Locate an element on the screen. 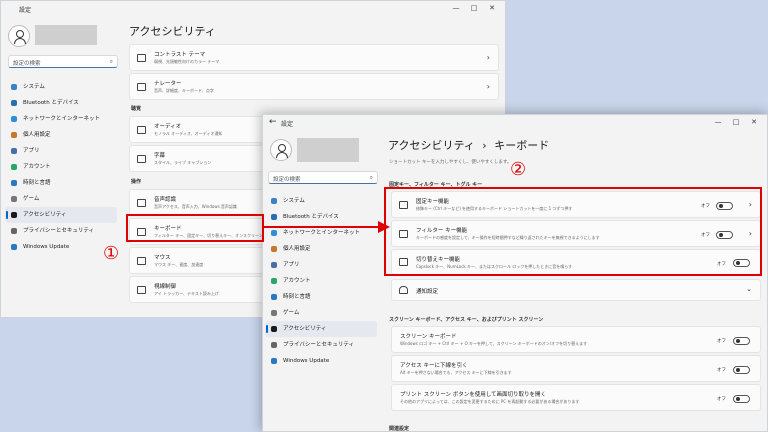 This screenshot has width=768, height=432. sidebar-item-label: ネットワークとインターネット is located at coordinates (62, 119).